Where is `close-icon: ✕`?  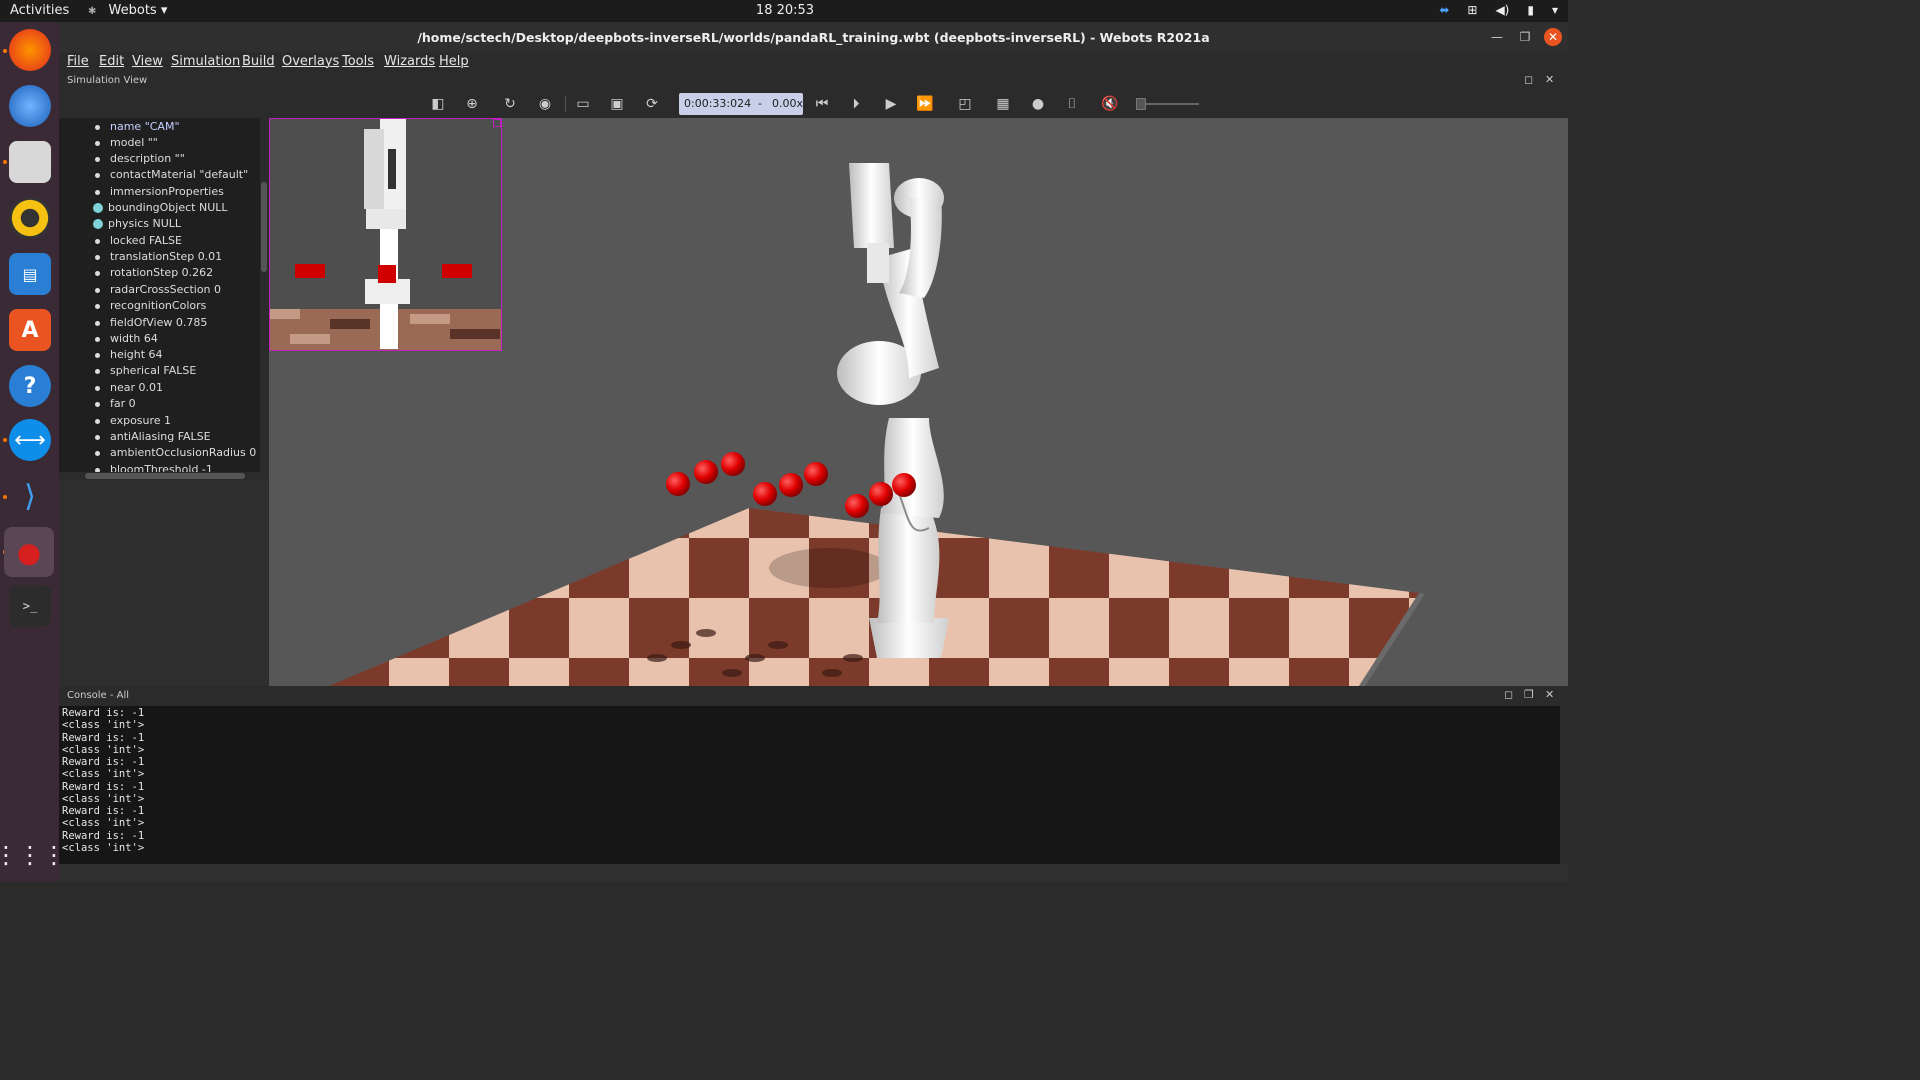
close-icon: ✕ is located at coordinates (1553, 37).